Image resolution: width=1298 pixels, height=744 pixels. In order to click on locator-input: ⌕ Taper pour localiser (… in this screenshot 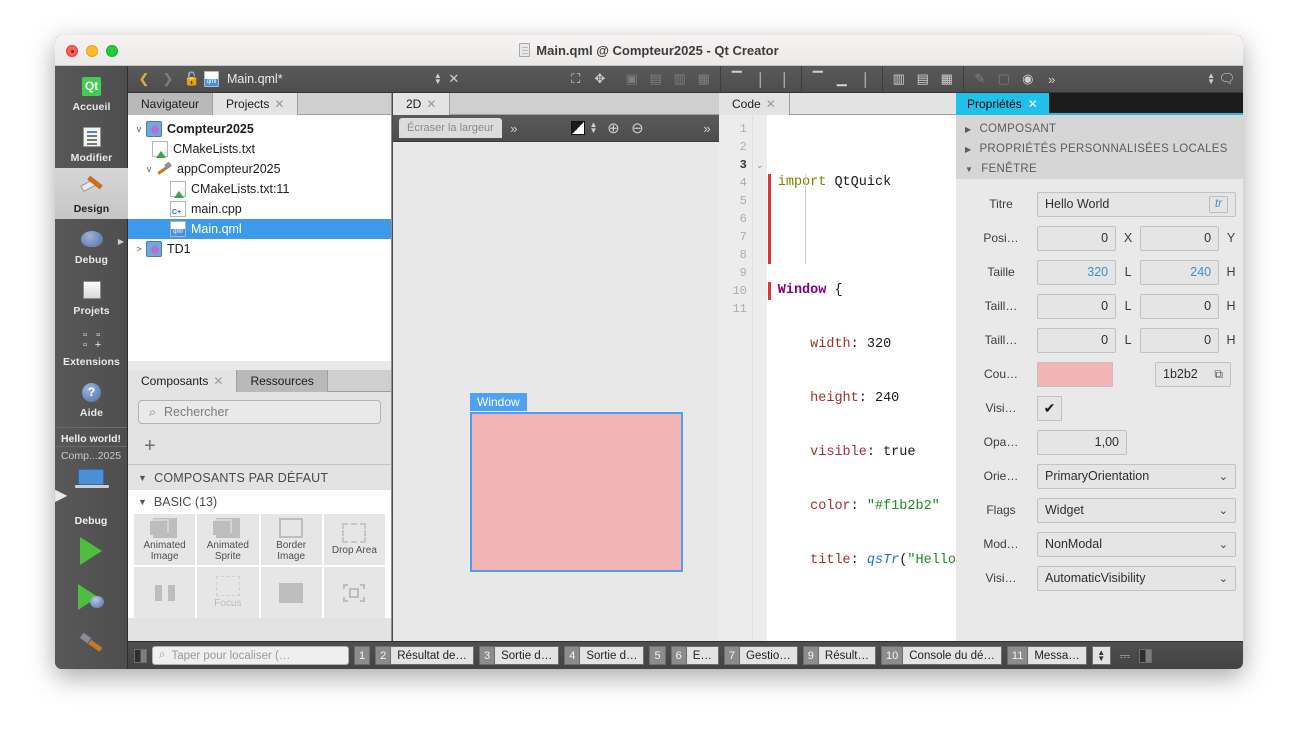, I will do `click(250, 655)`.